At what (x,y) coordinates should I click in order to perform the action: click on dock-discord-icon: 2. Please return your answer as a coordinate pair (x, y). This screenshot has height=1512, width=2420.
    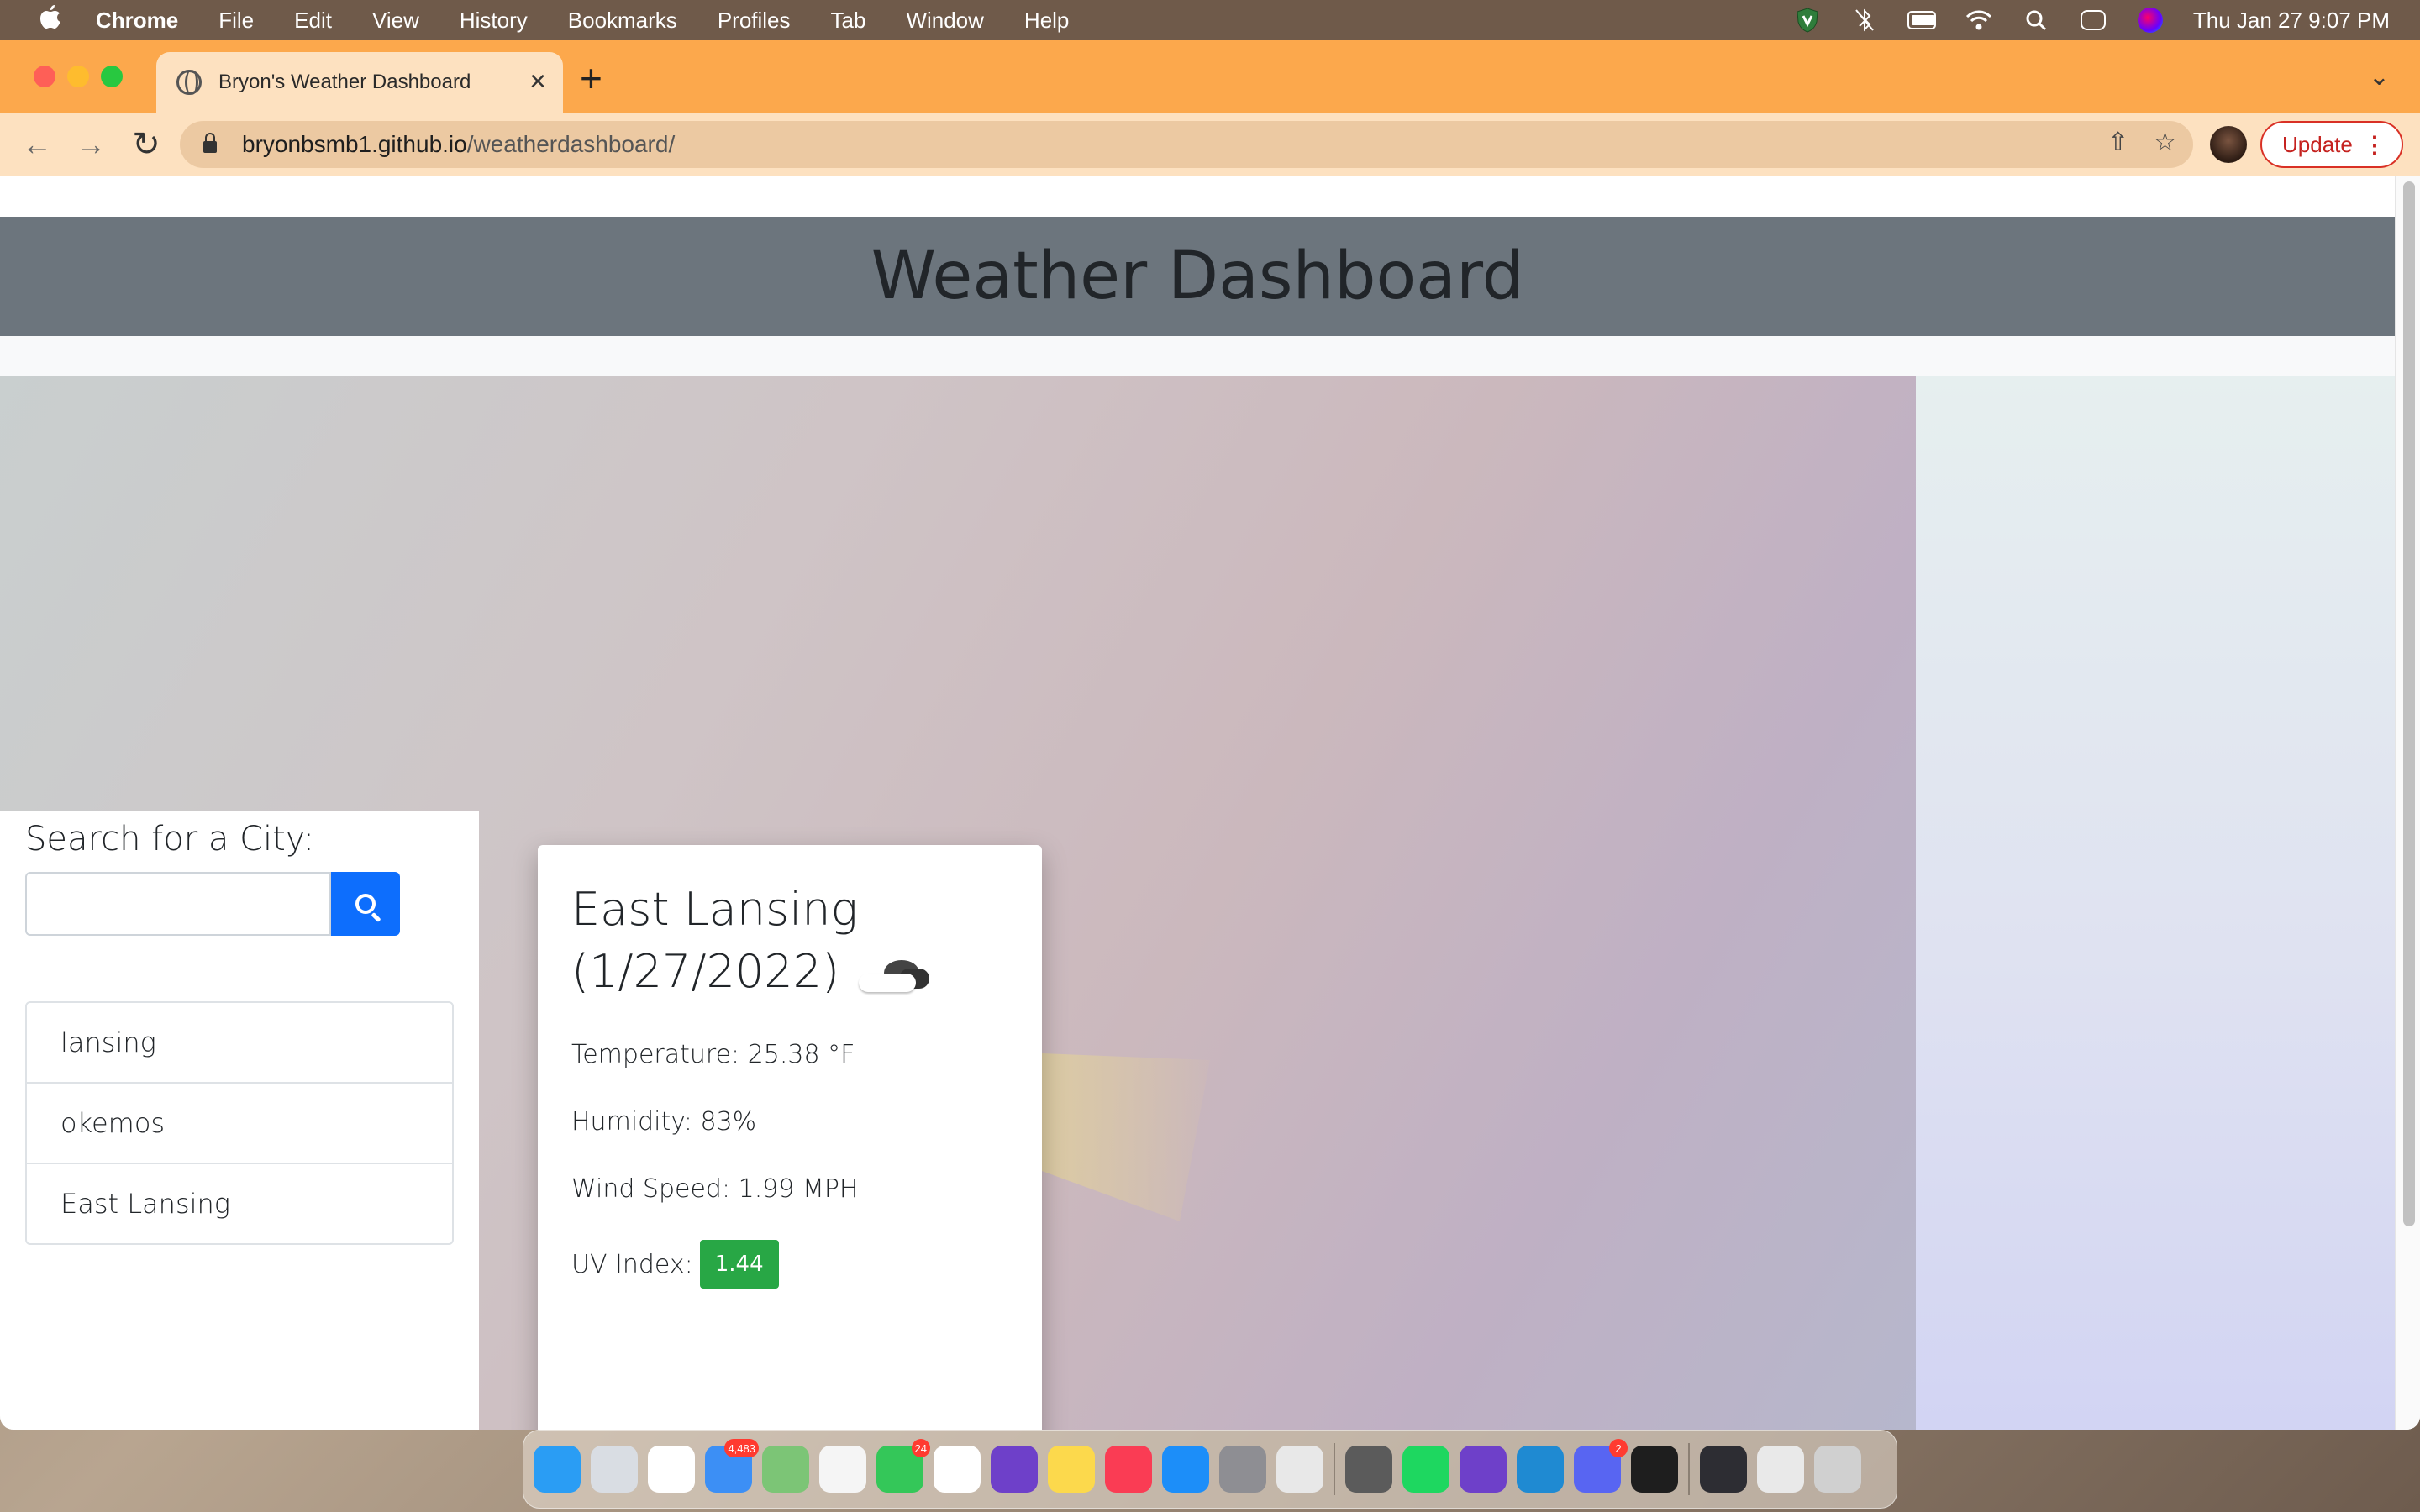
    Looking at the image, I should click on (1601, 1466).